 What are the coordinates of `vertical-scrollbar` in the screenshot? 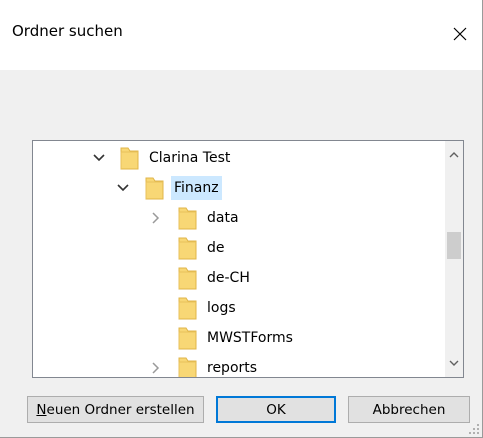 It's located at (454, 259).